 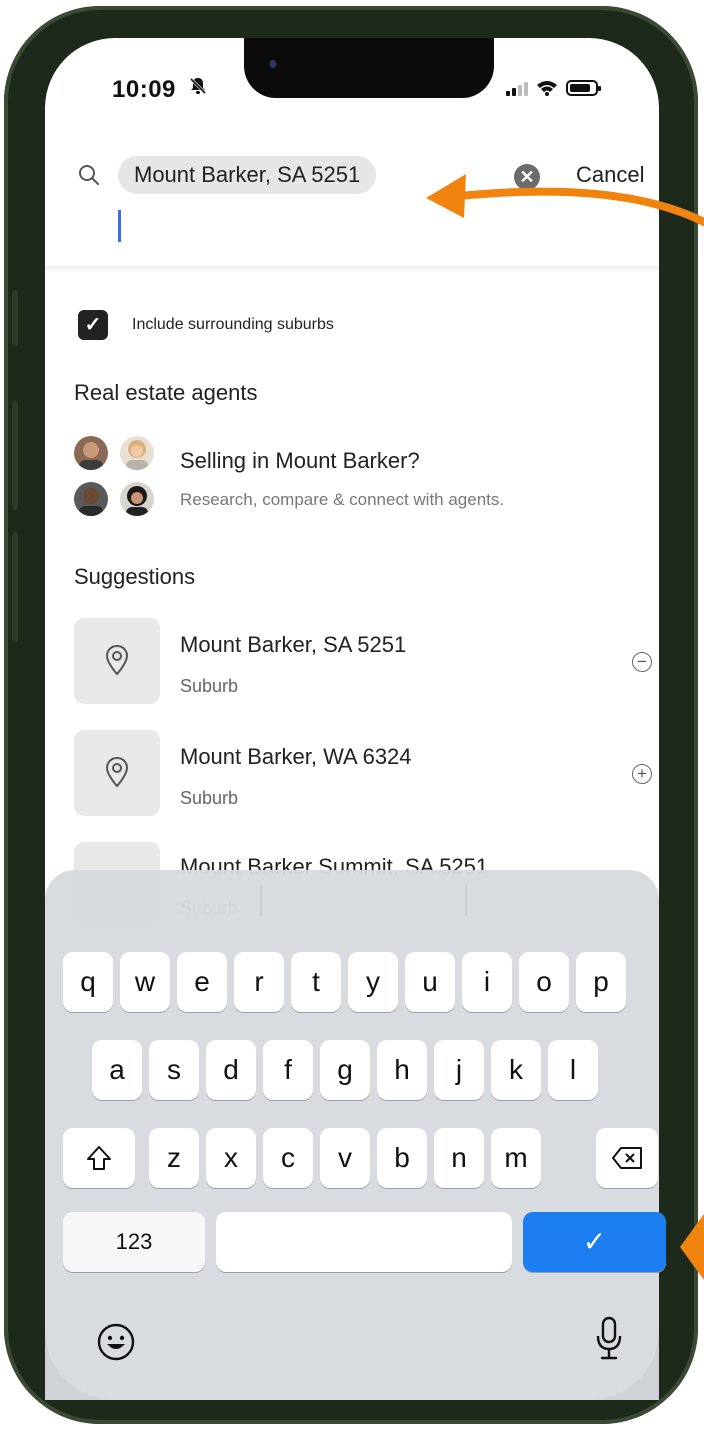 I want to click on battery-icon, so click(x=583, y=88).